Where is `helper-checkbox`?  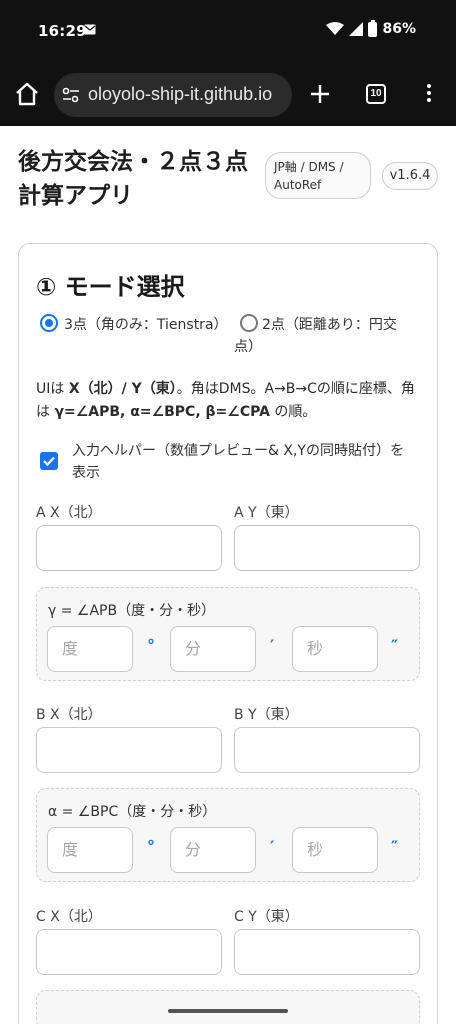 helper-checkbox is located at coordinates (49, 461).